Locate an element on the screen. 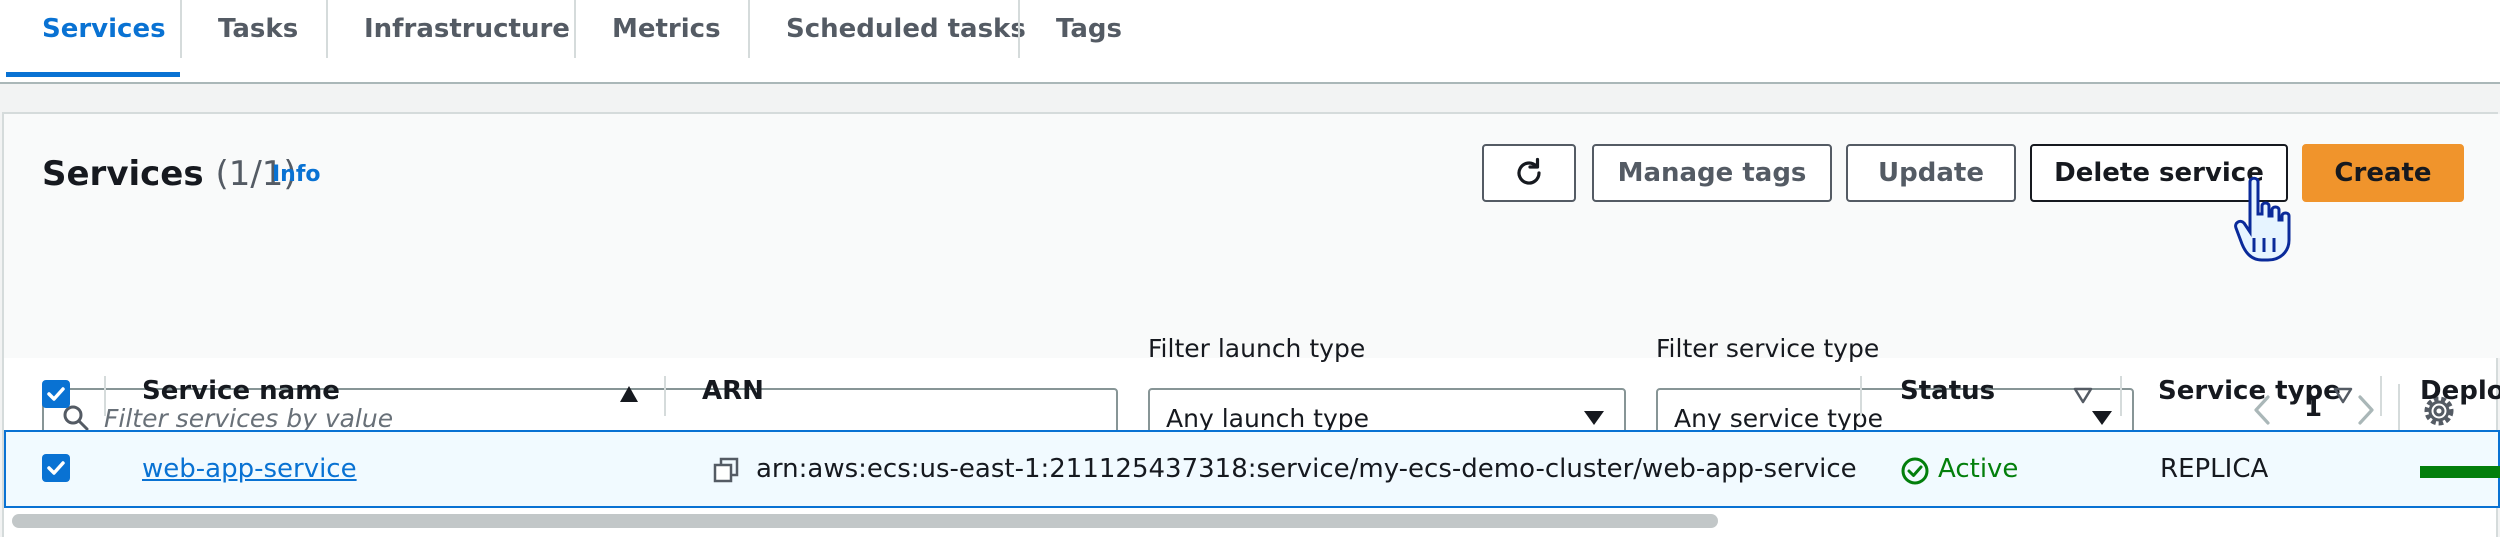 The image size is (2500, 537). tab-tags: Tags is located at coordinates (1089, 29).